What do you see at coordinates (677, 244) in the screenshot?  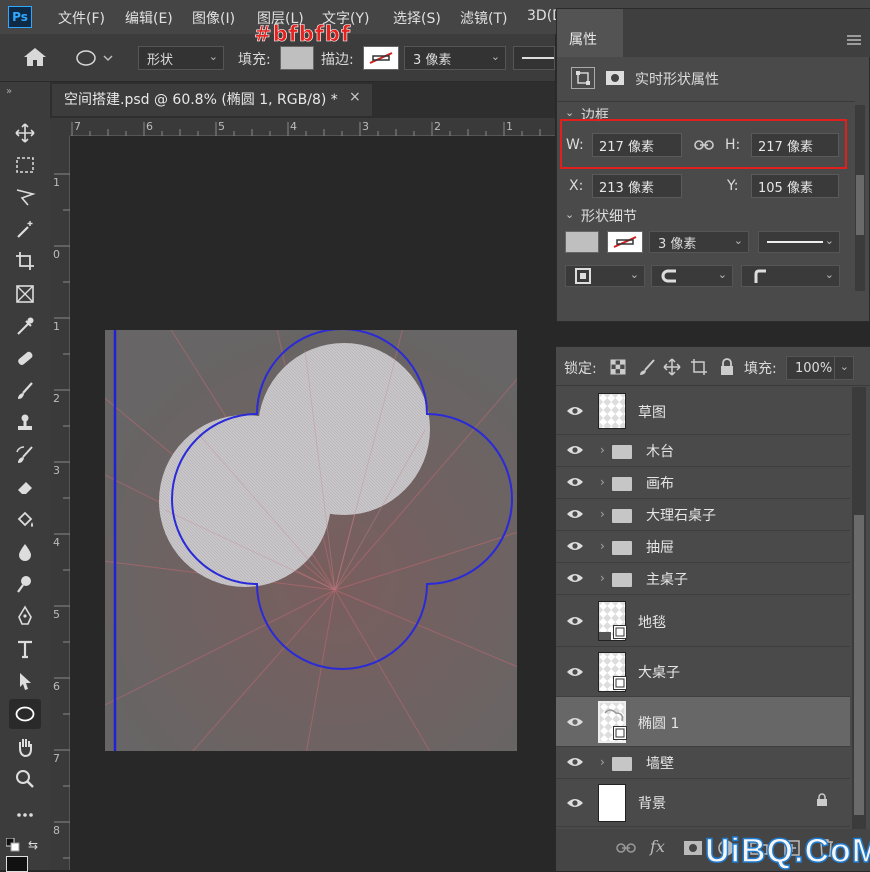 I see `shape-stroke-width-value: 3 像素` at bounding box center [677, 244].